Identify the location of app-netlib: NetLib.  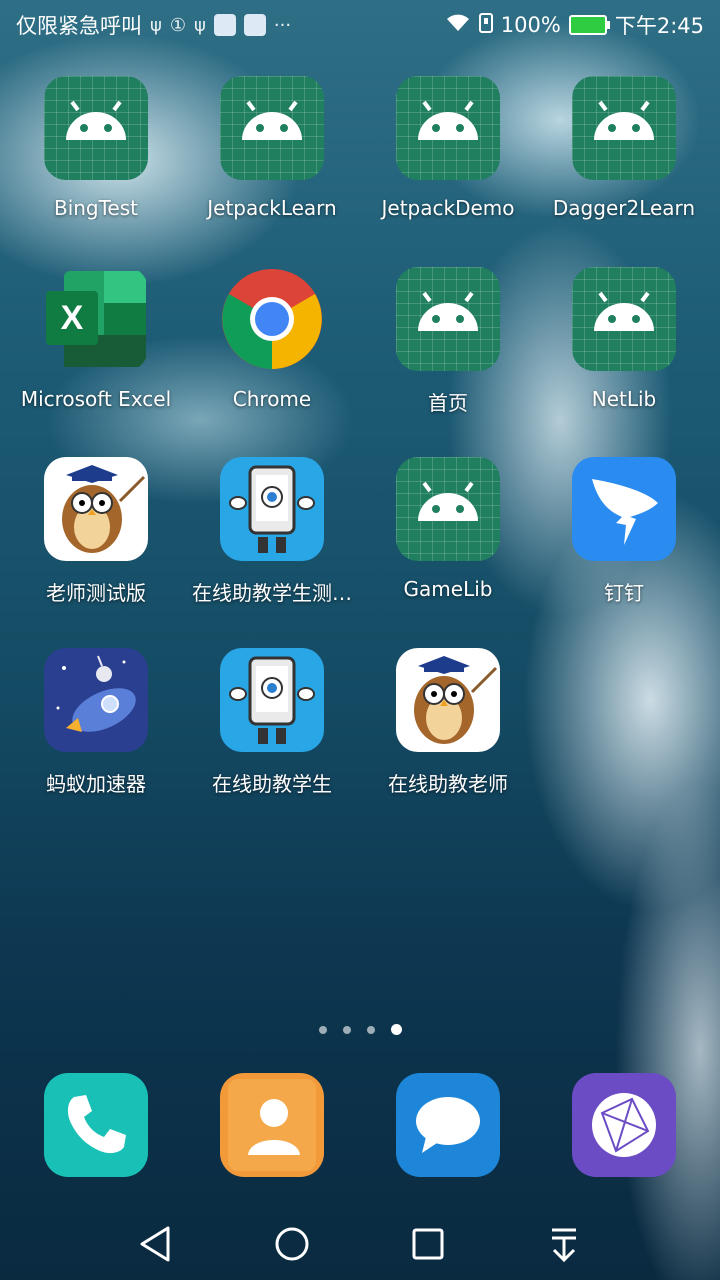
(624, 339).